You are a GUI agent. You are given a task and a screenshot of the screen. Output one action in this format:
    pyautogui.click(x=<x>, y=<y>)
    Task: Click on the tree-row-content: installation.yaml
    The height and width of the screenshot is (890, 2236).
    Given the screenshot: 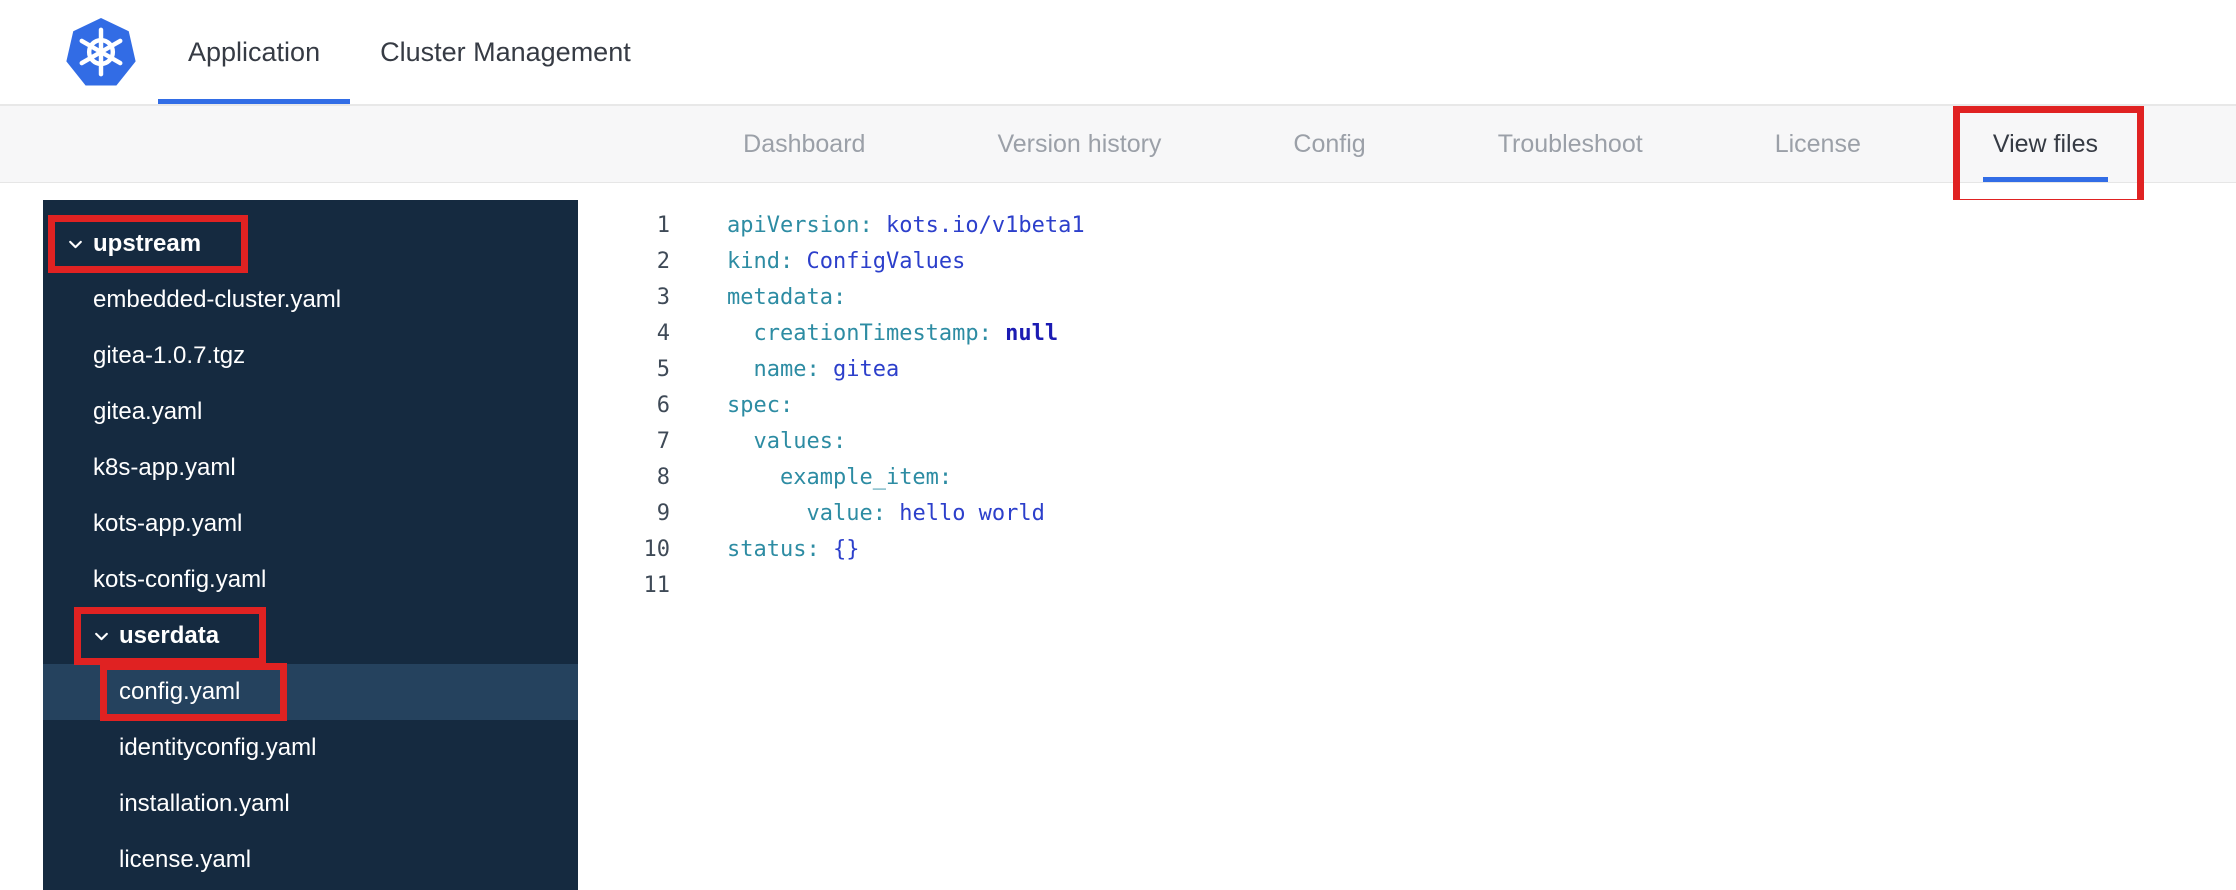 What is the action you would take?
    pyautogui.click(x=218, y=804)
    